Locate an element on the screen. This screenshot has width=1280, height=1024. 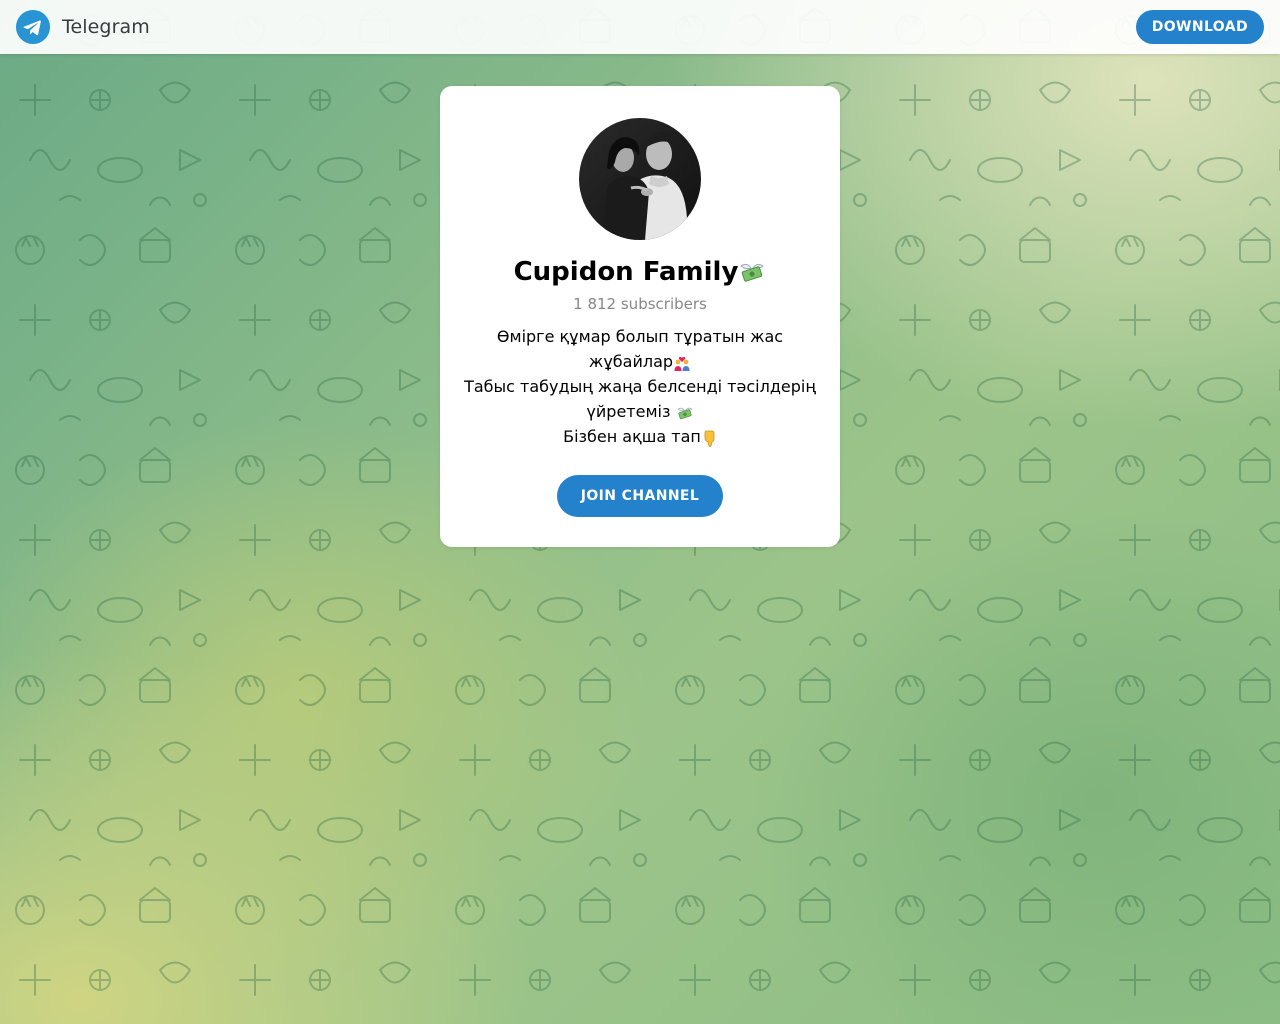
couple-with-heart-icon is located at coordinates (682, 363).